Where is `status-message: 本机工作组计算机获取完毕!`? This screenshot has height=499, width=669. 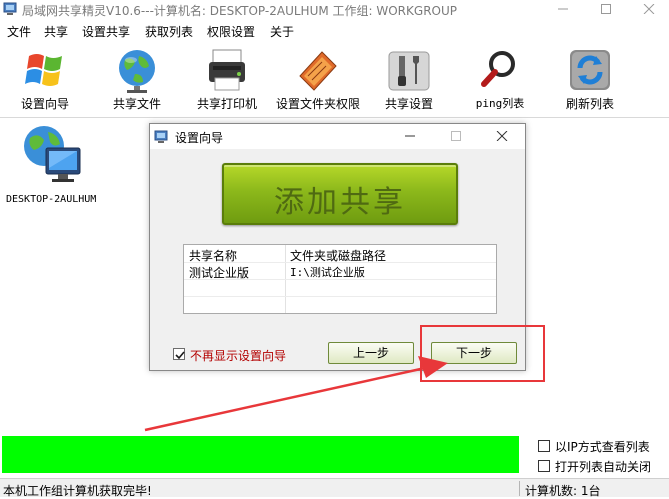 status-message: 本机工作组计算机获取完毕! is located at coordinates (77, 491).